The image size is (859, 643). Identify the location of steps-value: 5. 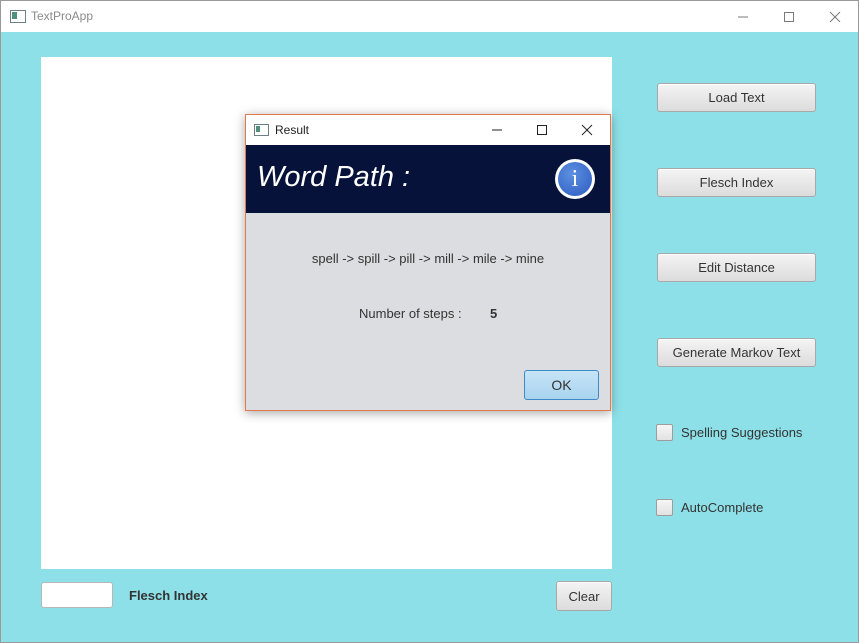
(494, 313).